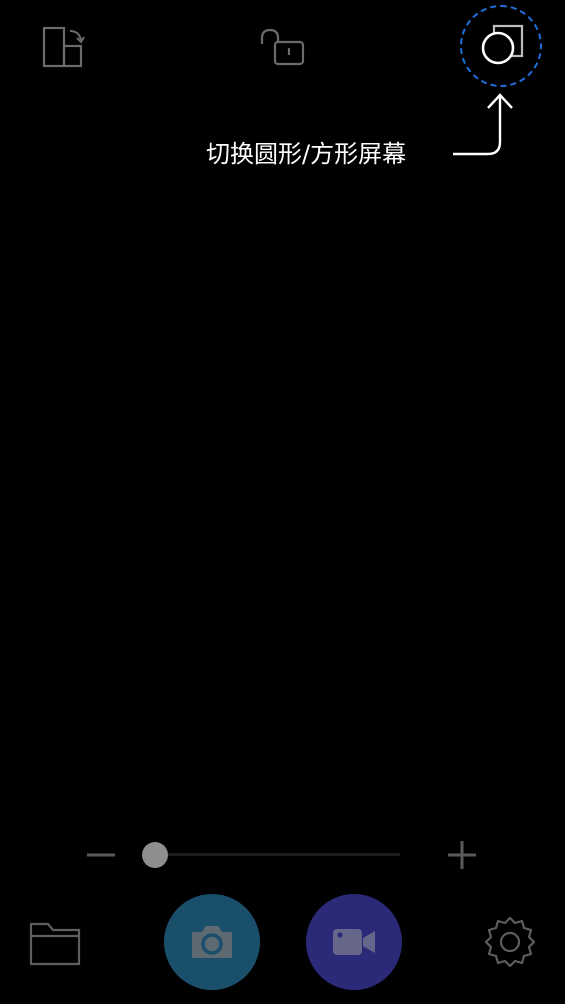 The width and height of the screenshot is (565, 1004). I want to click on screen-rotate-icon, so click(63, 47).